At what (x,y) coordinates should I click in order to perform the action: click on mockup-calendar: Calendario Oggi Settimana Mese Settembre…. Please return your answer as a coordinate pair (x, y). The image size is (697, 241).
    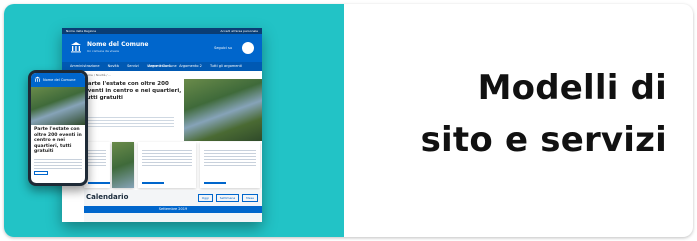
    Looking at the image, I should click on (173, 206).